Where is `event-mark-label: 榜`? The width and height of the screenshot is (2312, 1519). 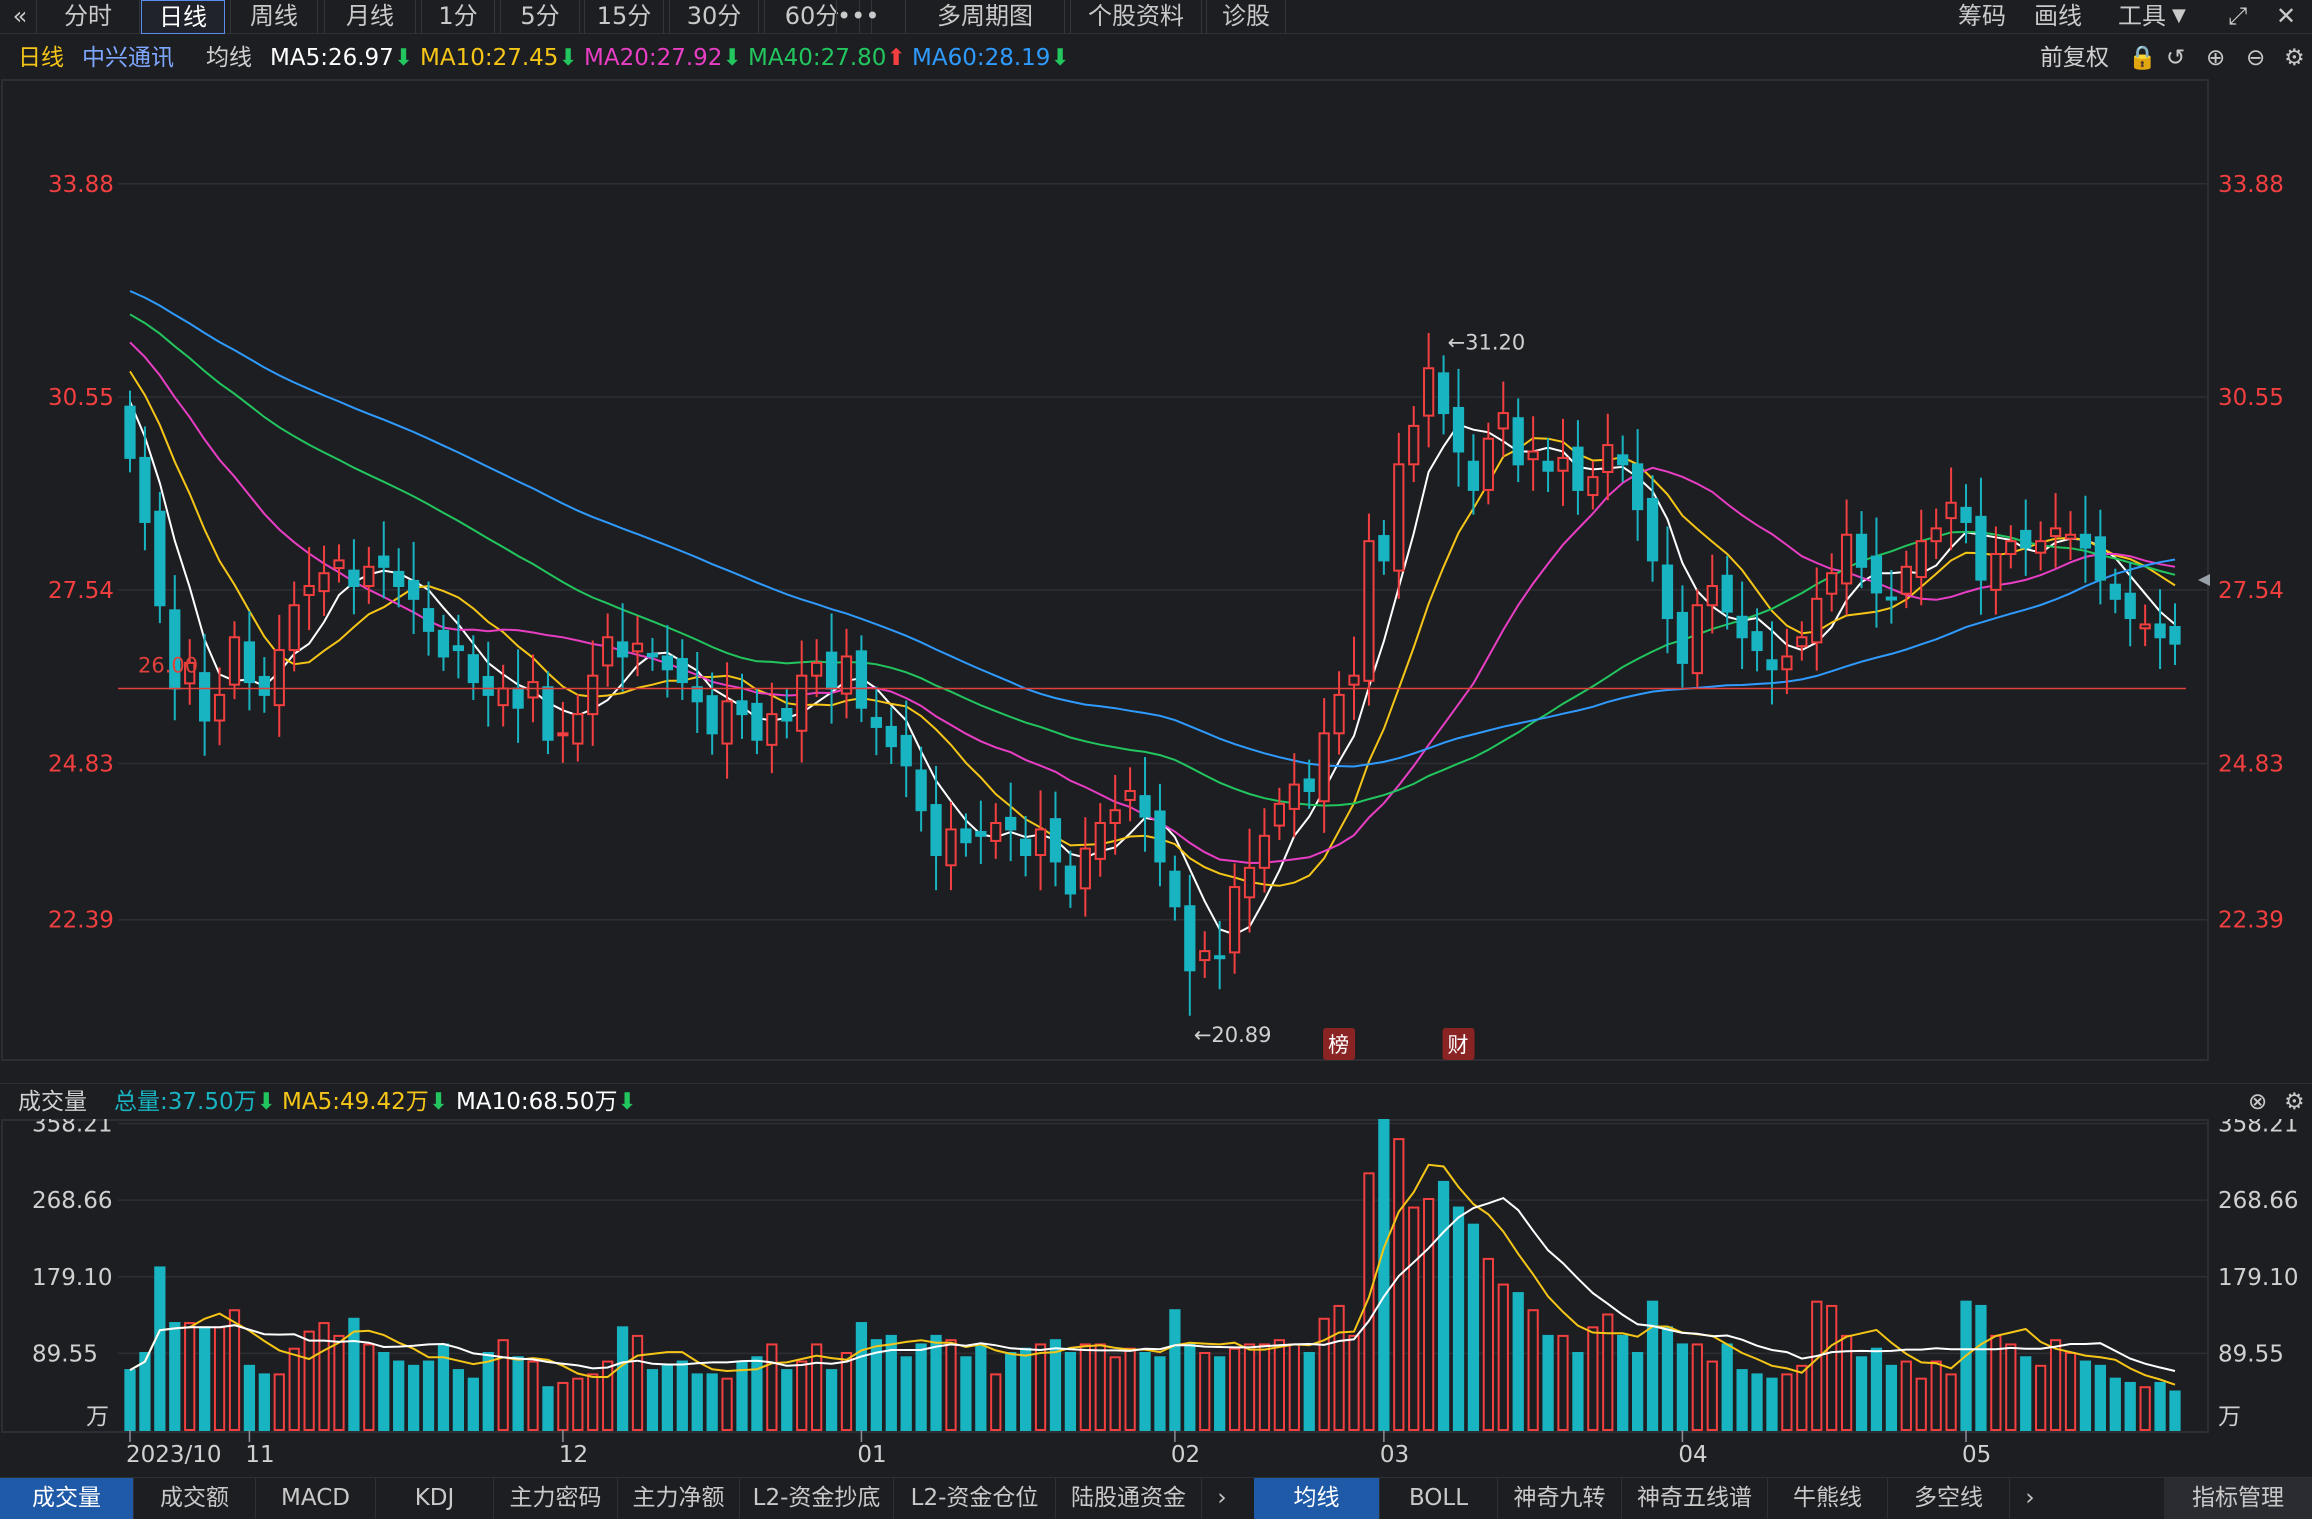 event-mark-label: 榜 is located at coordinates (1338, 1045).